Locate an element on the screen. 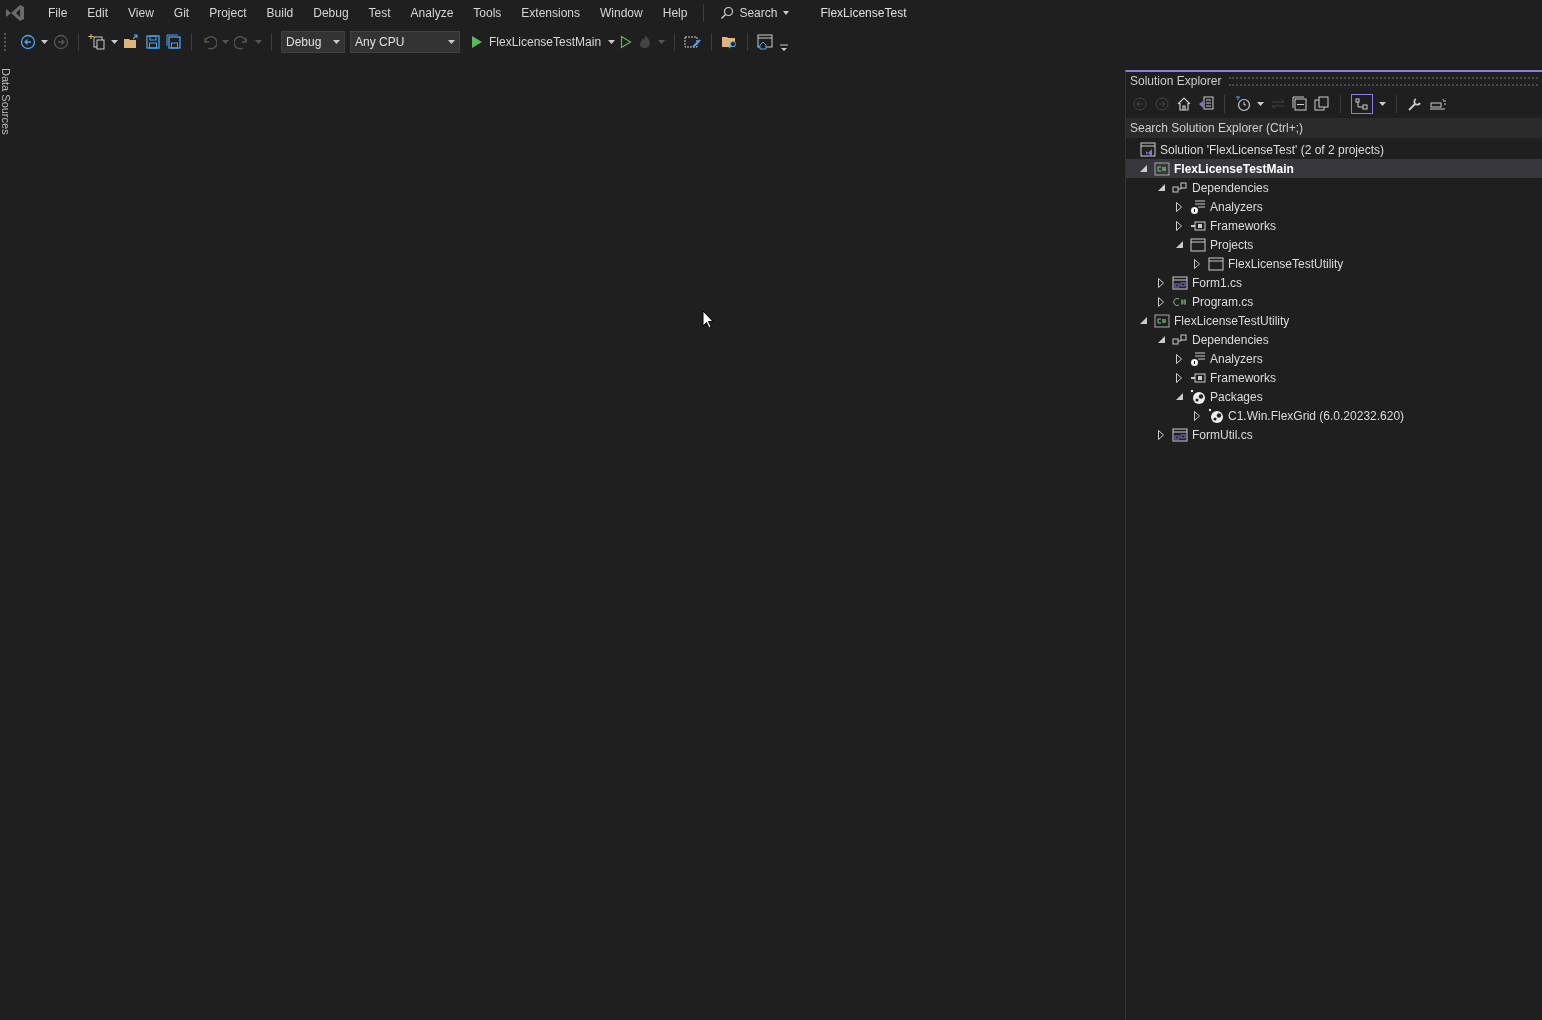 This screenshot has height=1020, width=1542. tree-item: Program.cs is located at coordinates (1223, 301).